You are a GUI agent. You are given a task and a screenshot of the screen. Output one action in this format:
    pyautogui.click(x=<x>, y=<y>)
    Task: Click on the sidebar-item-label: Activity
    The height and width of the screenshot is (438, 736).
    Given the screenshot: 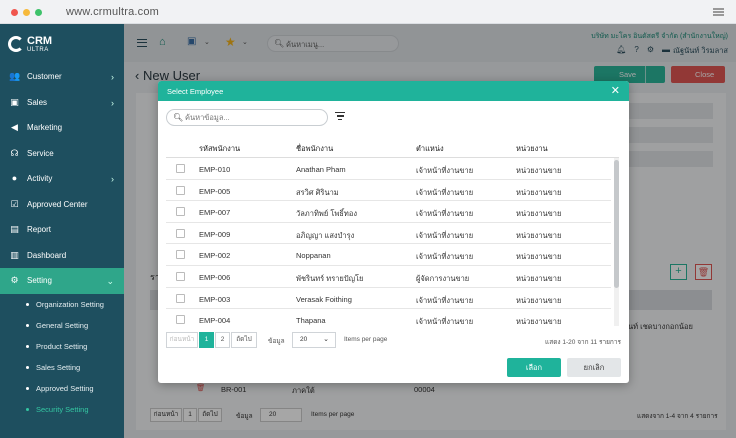 What is the action you would take?
    pyautogui.click(x=40, y=179)
    